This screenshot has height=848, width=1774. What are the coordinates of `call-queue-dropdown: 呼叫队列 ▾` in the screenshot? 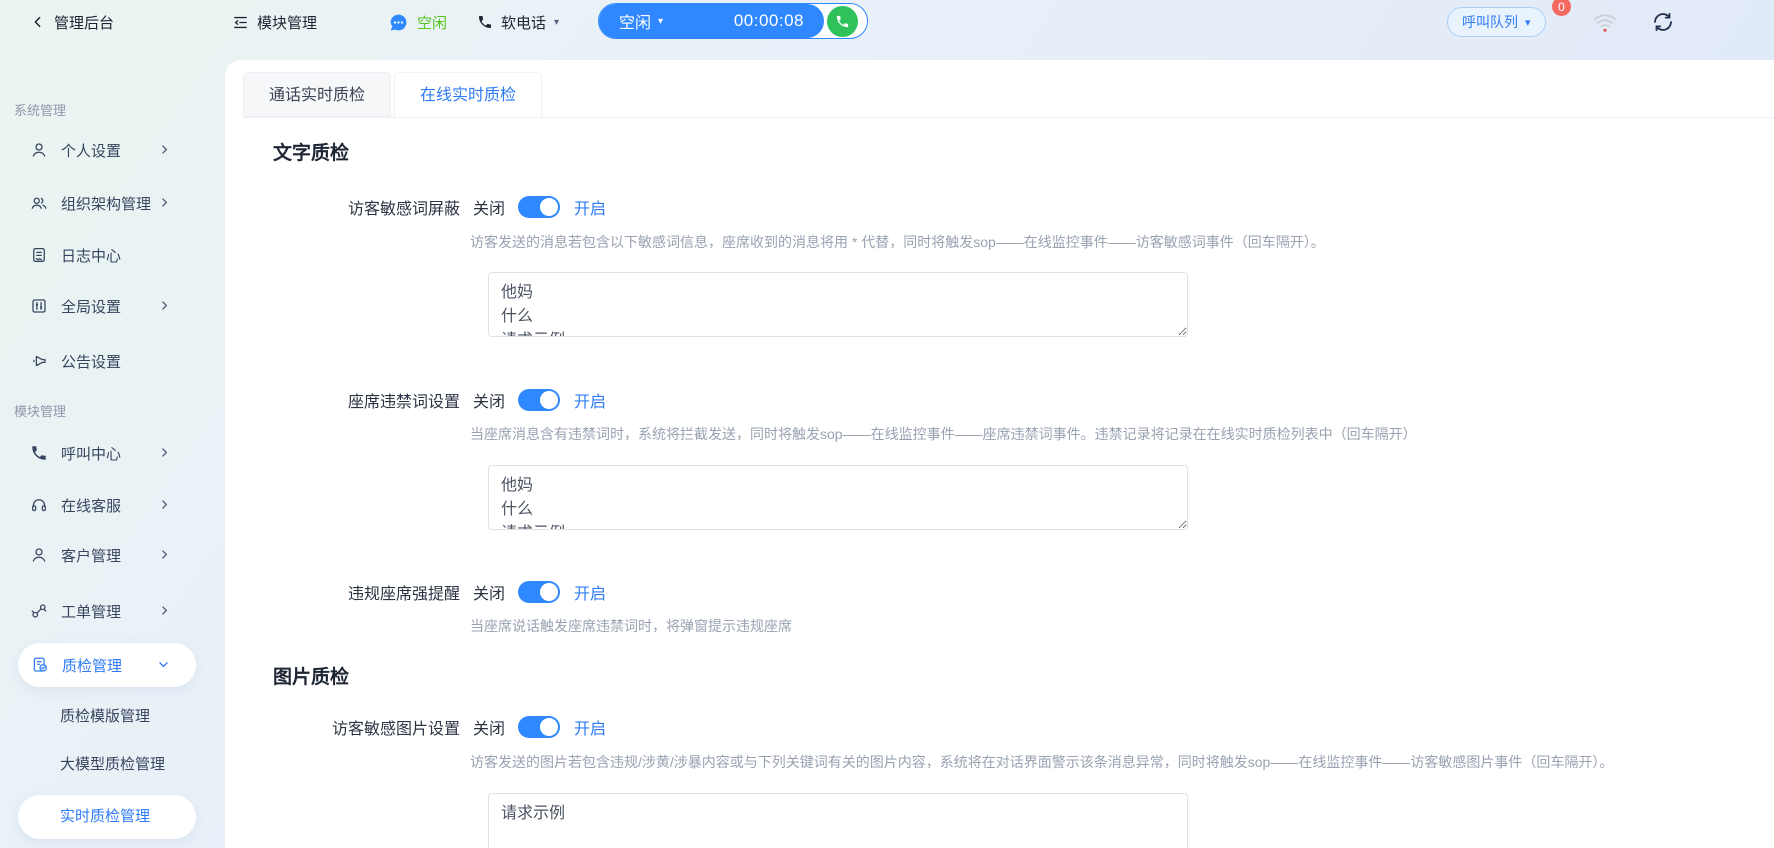 It's located at (1496, 22).